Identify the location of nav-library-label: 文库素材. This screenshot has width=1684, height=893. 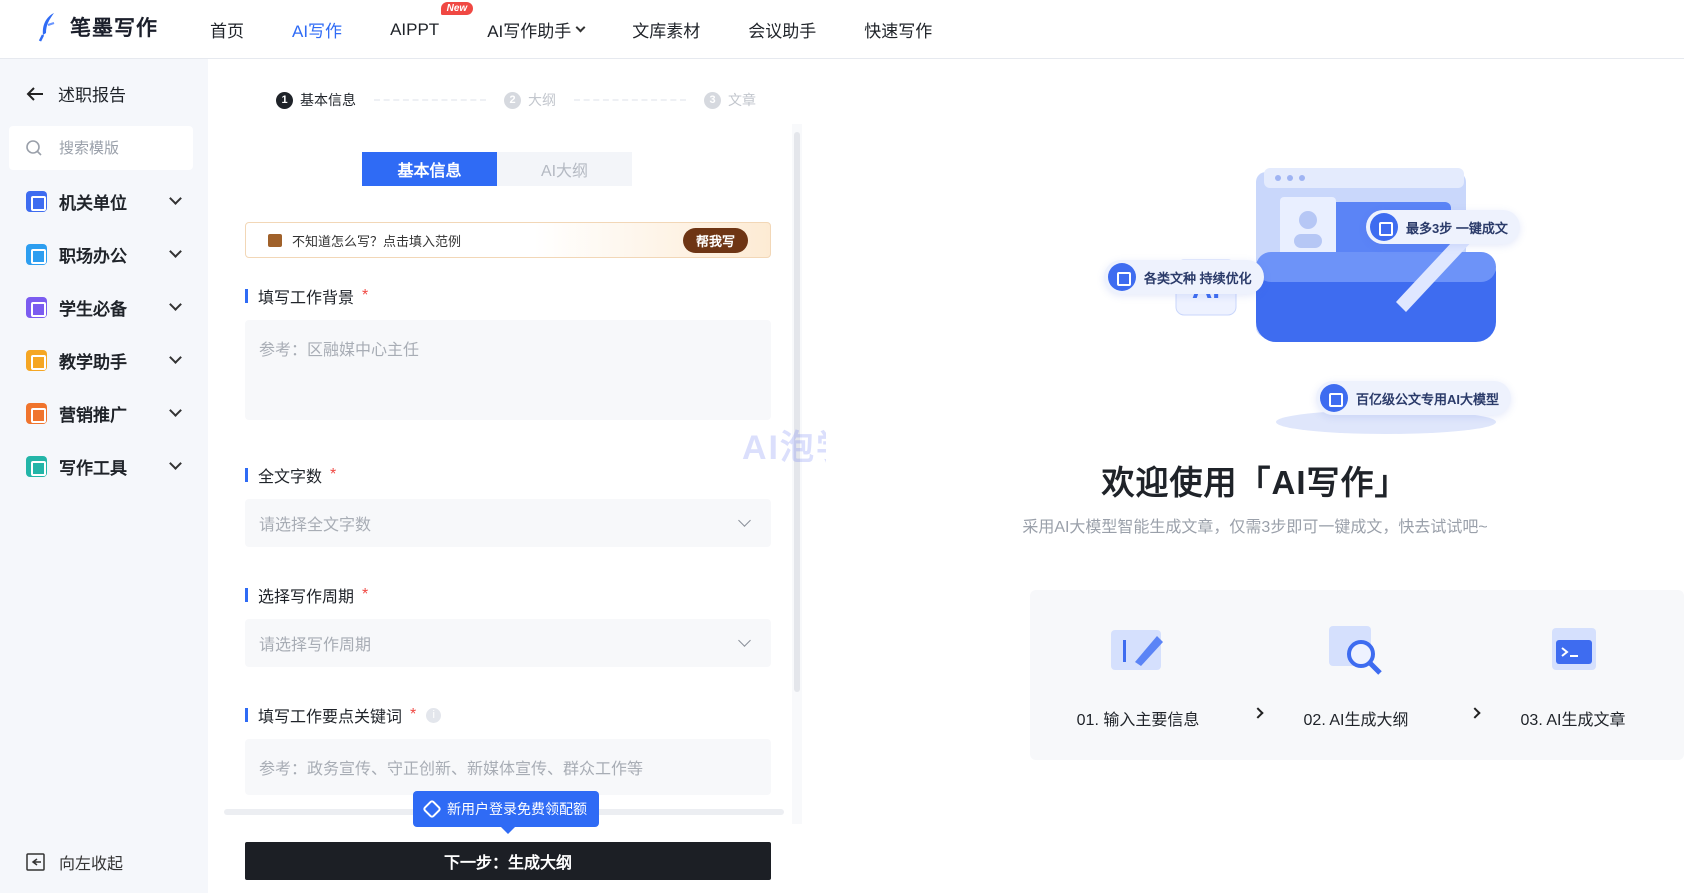
(666, 31).